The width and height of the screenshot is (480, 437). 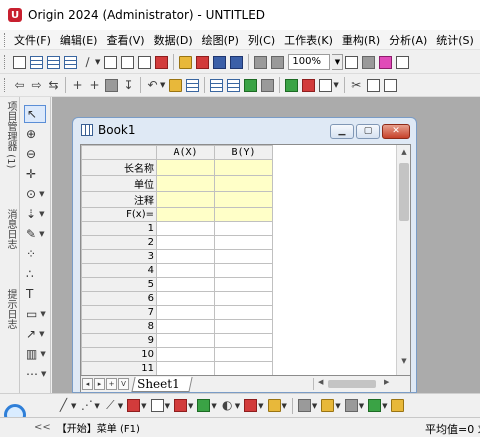 What do you see at coordinates (320, 382) in the screenshot?
I see `scroll-left-icon: ◀` at bounding box center [320, 382].